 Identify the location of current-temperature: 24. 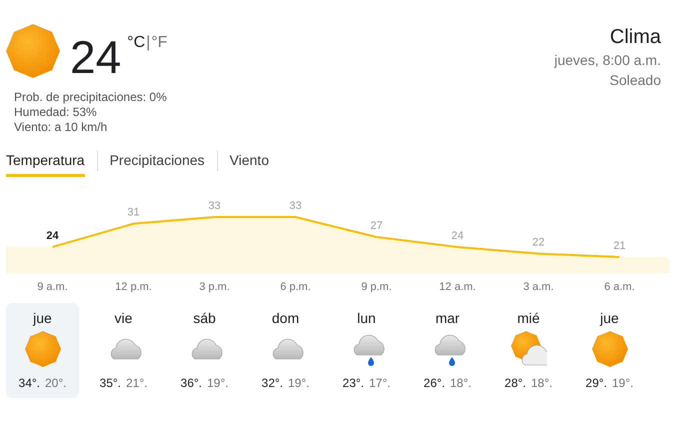
(96, 57).